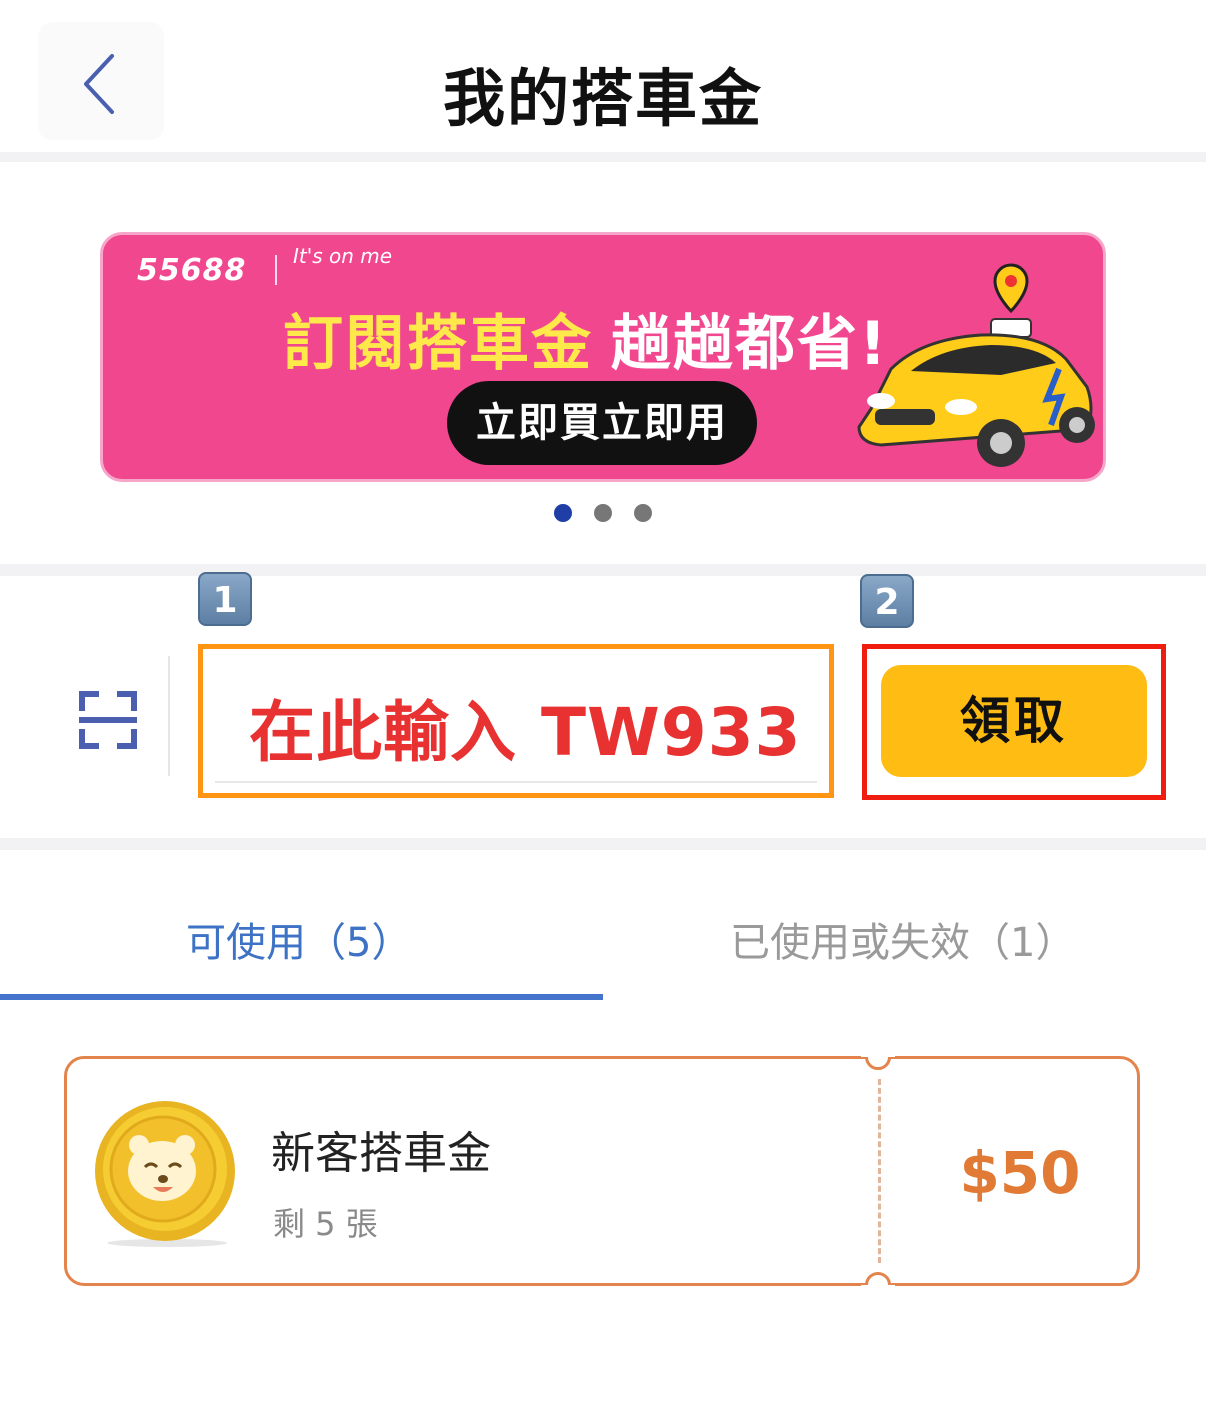  I want to click on input-divider, so click(169, 716).